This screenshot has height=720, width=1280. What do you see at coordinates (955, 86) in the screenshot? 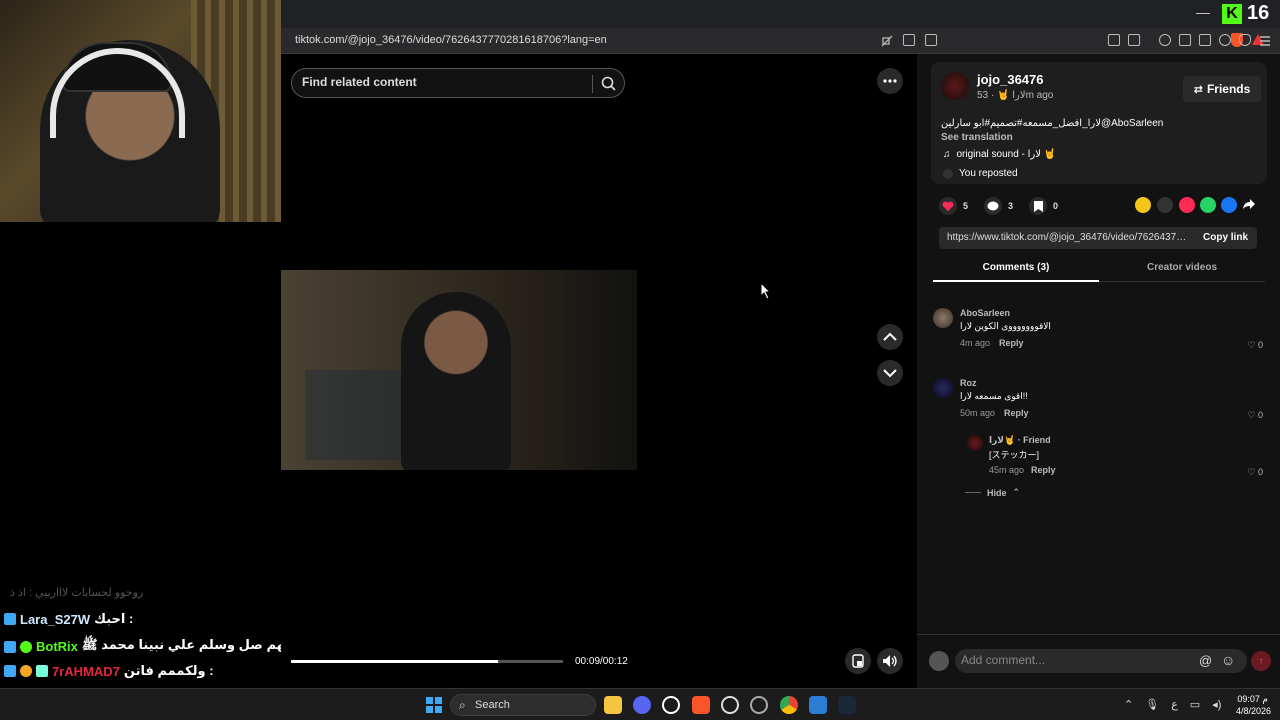
I see `author-avatar` at bounding box center [955, 86].